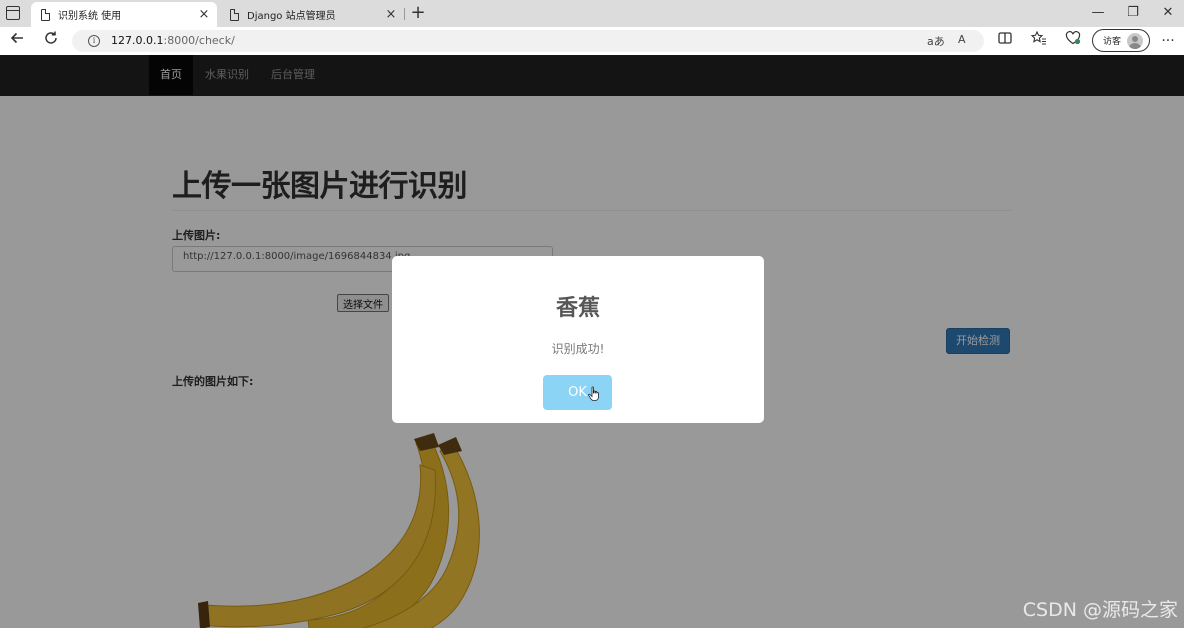 This screenshot has width=1184, height=628. Describe the element at coordinates (578, 349) in the screenshot. I see `dialog-message: 识别成功!` at that location.